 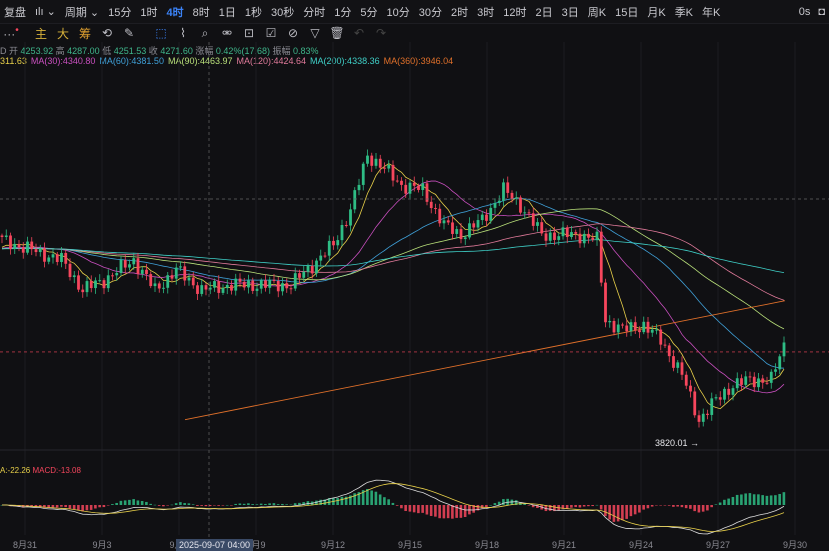 I want to click on x-tick-label: 9月27, so click(x=718, y=545).